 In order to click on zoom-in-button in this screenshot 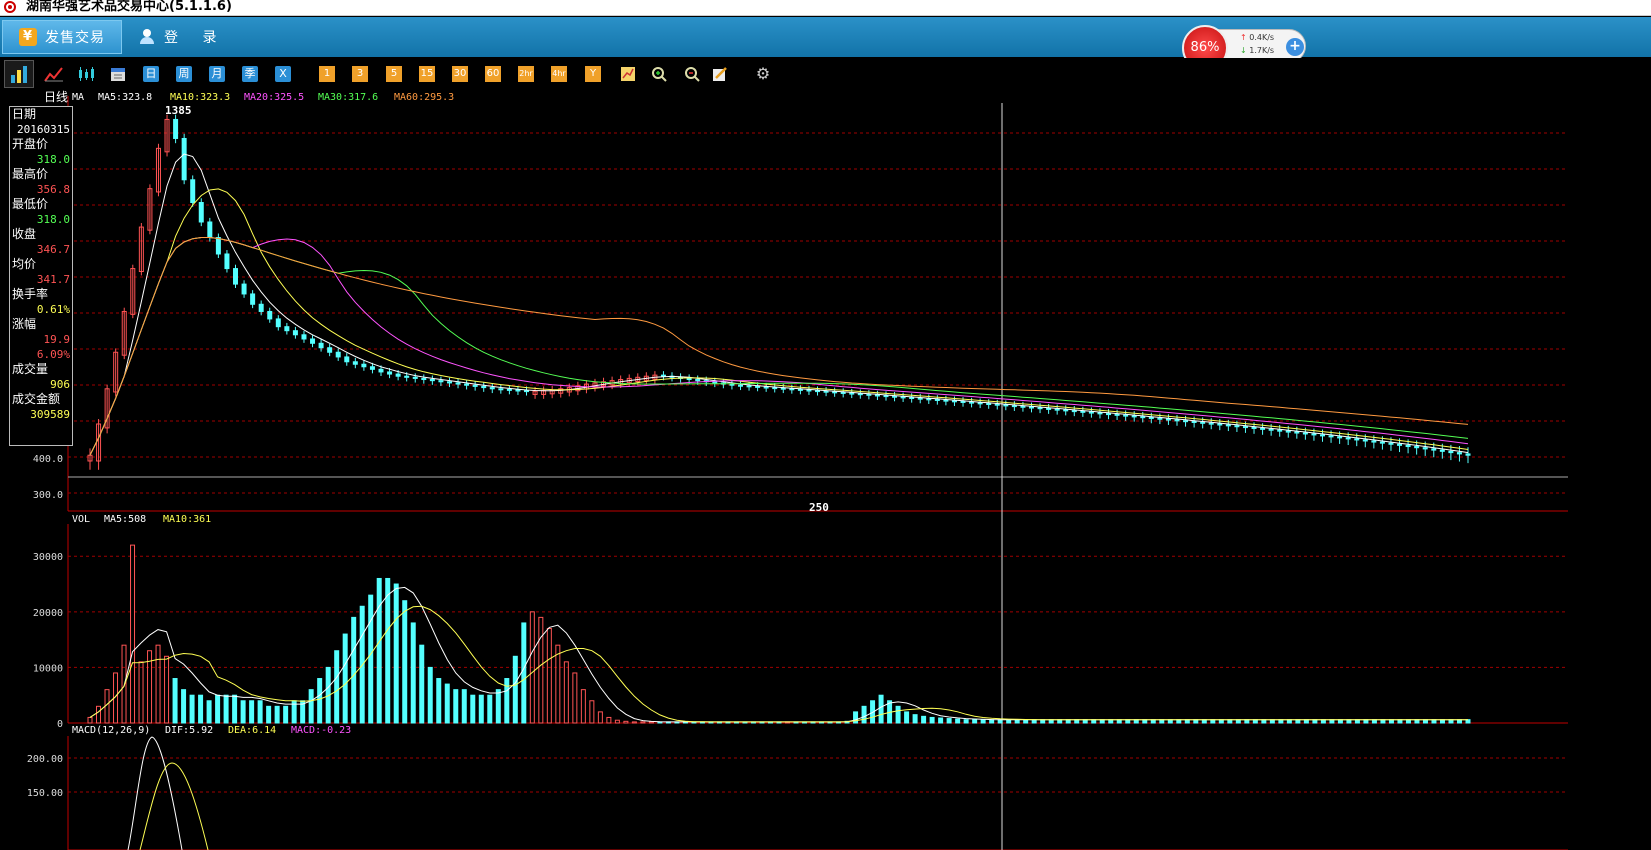, I will do `click(659, 74)`.